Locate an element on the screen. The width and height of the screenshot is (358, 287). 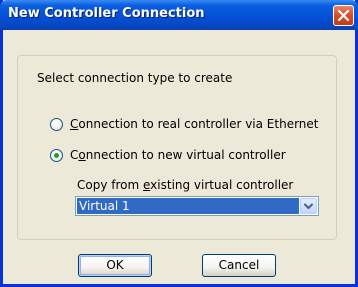
close-icon is located at coordinates (343, 15).